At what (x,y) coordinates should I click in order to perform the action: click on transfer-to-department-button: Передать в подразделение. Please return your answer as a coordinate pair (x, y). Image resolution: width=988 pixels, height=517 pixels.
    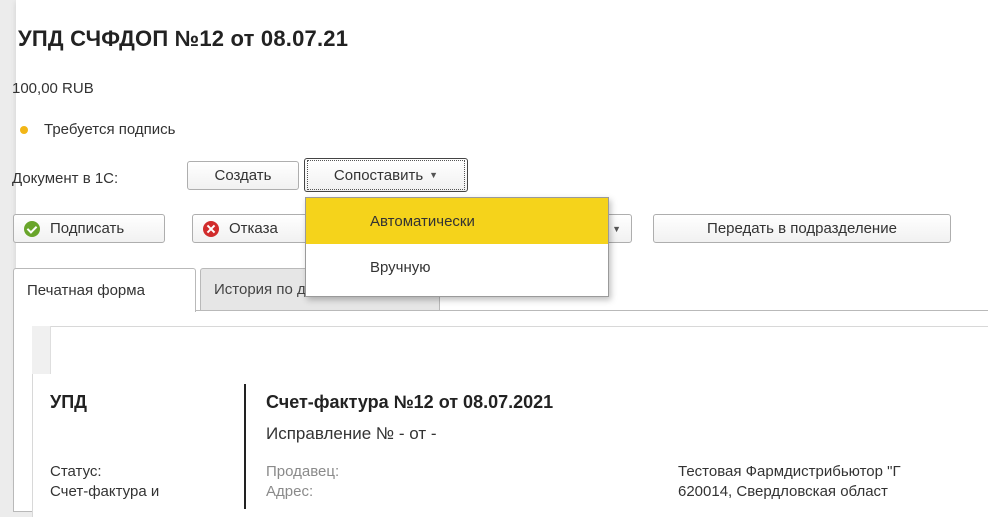
    Looking at the image, I should click on (802, 228).